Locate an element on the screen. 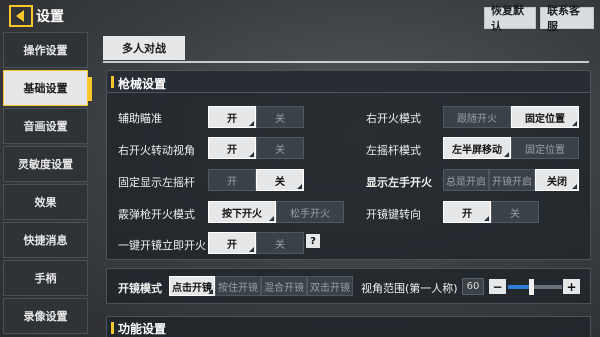 The height and width of the screenshot is (337, 600). sidebar-item-sensitivity: 灵敏度设置 is located at coordinates (45, 164).